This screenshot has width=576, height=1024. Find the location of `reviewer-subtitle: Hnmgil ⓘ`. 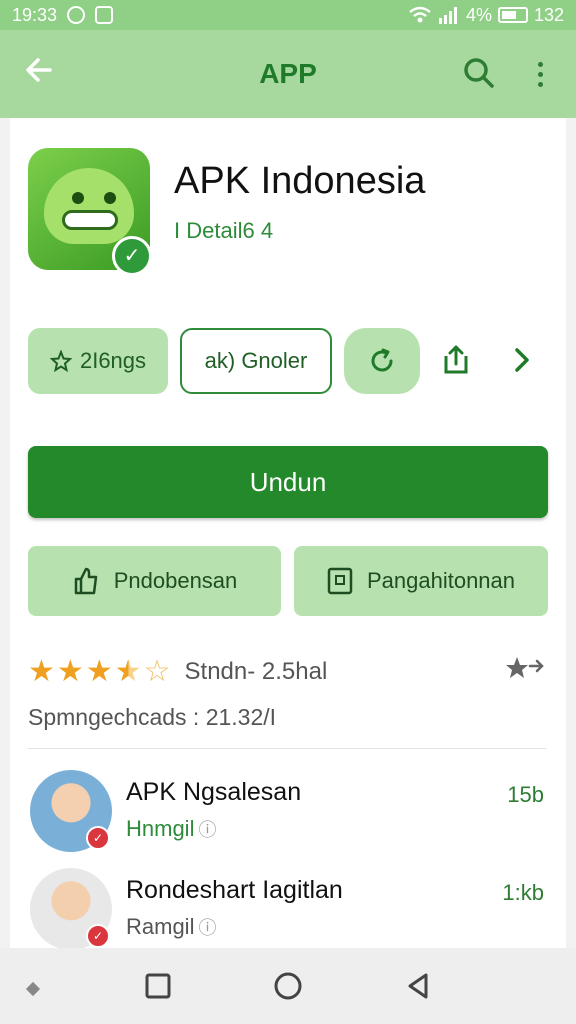

reviewer-subtitle: Hnmgil ⓘ is located at coordinates (171, 829).